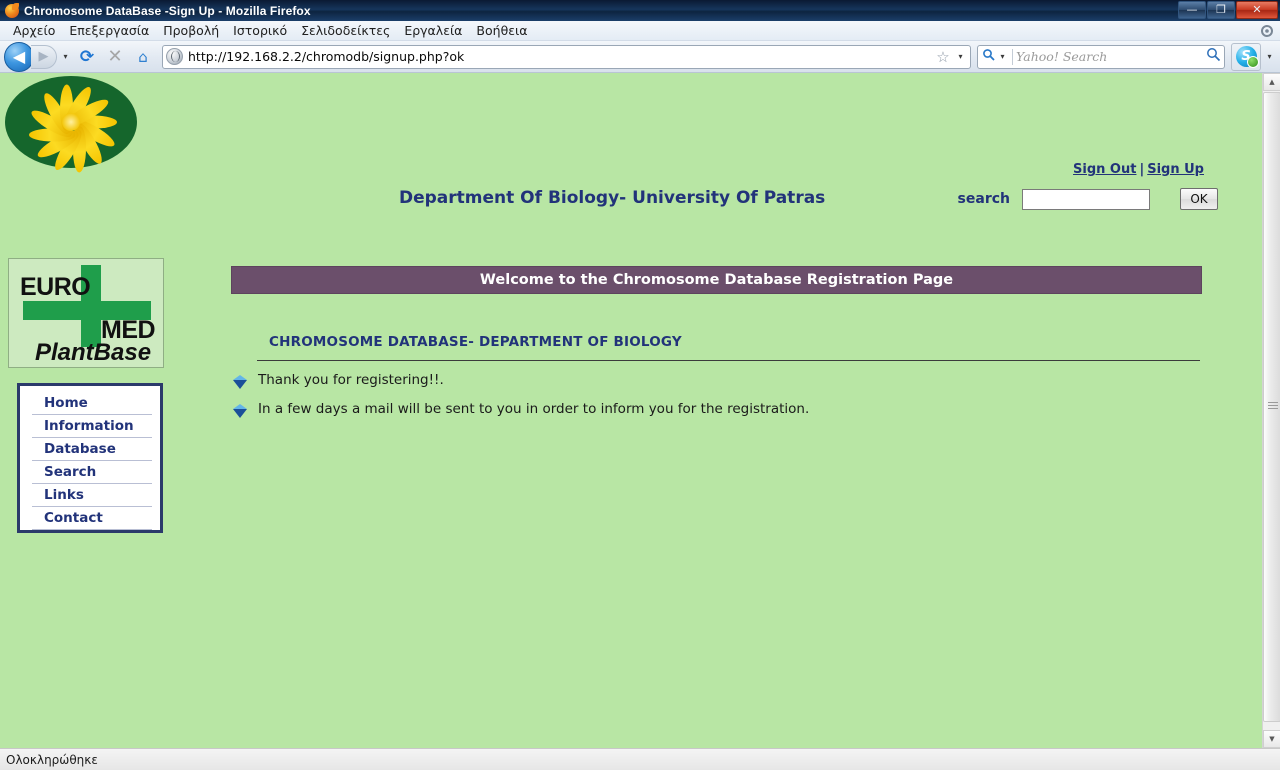 This screenshot has height=770, width=1280. What do you see at coordinates (501, 30) in the screenshot?
I see `menu-item-help: Βοήθεια` at bounding box center [501, 30].